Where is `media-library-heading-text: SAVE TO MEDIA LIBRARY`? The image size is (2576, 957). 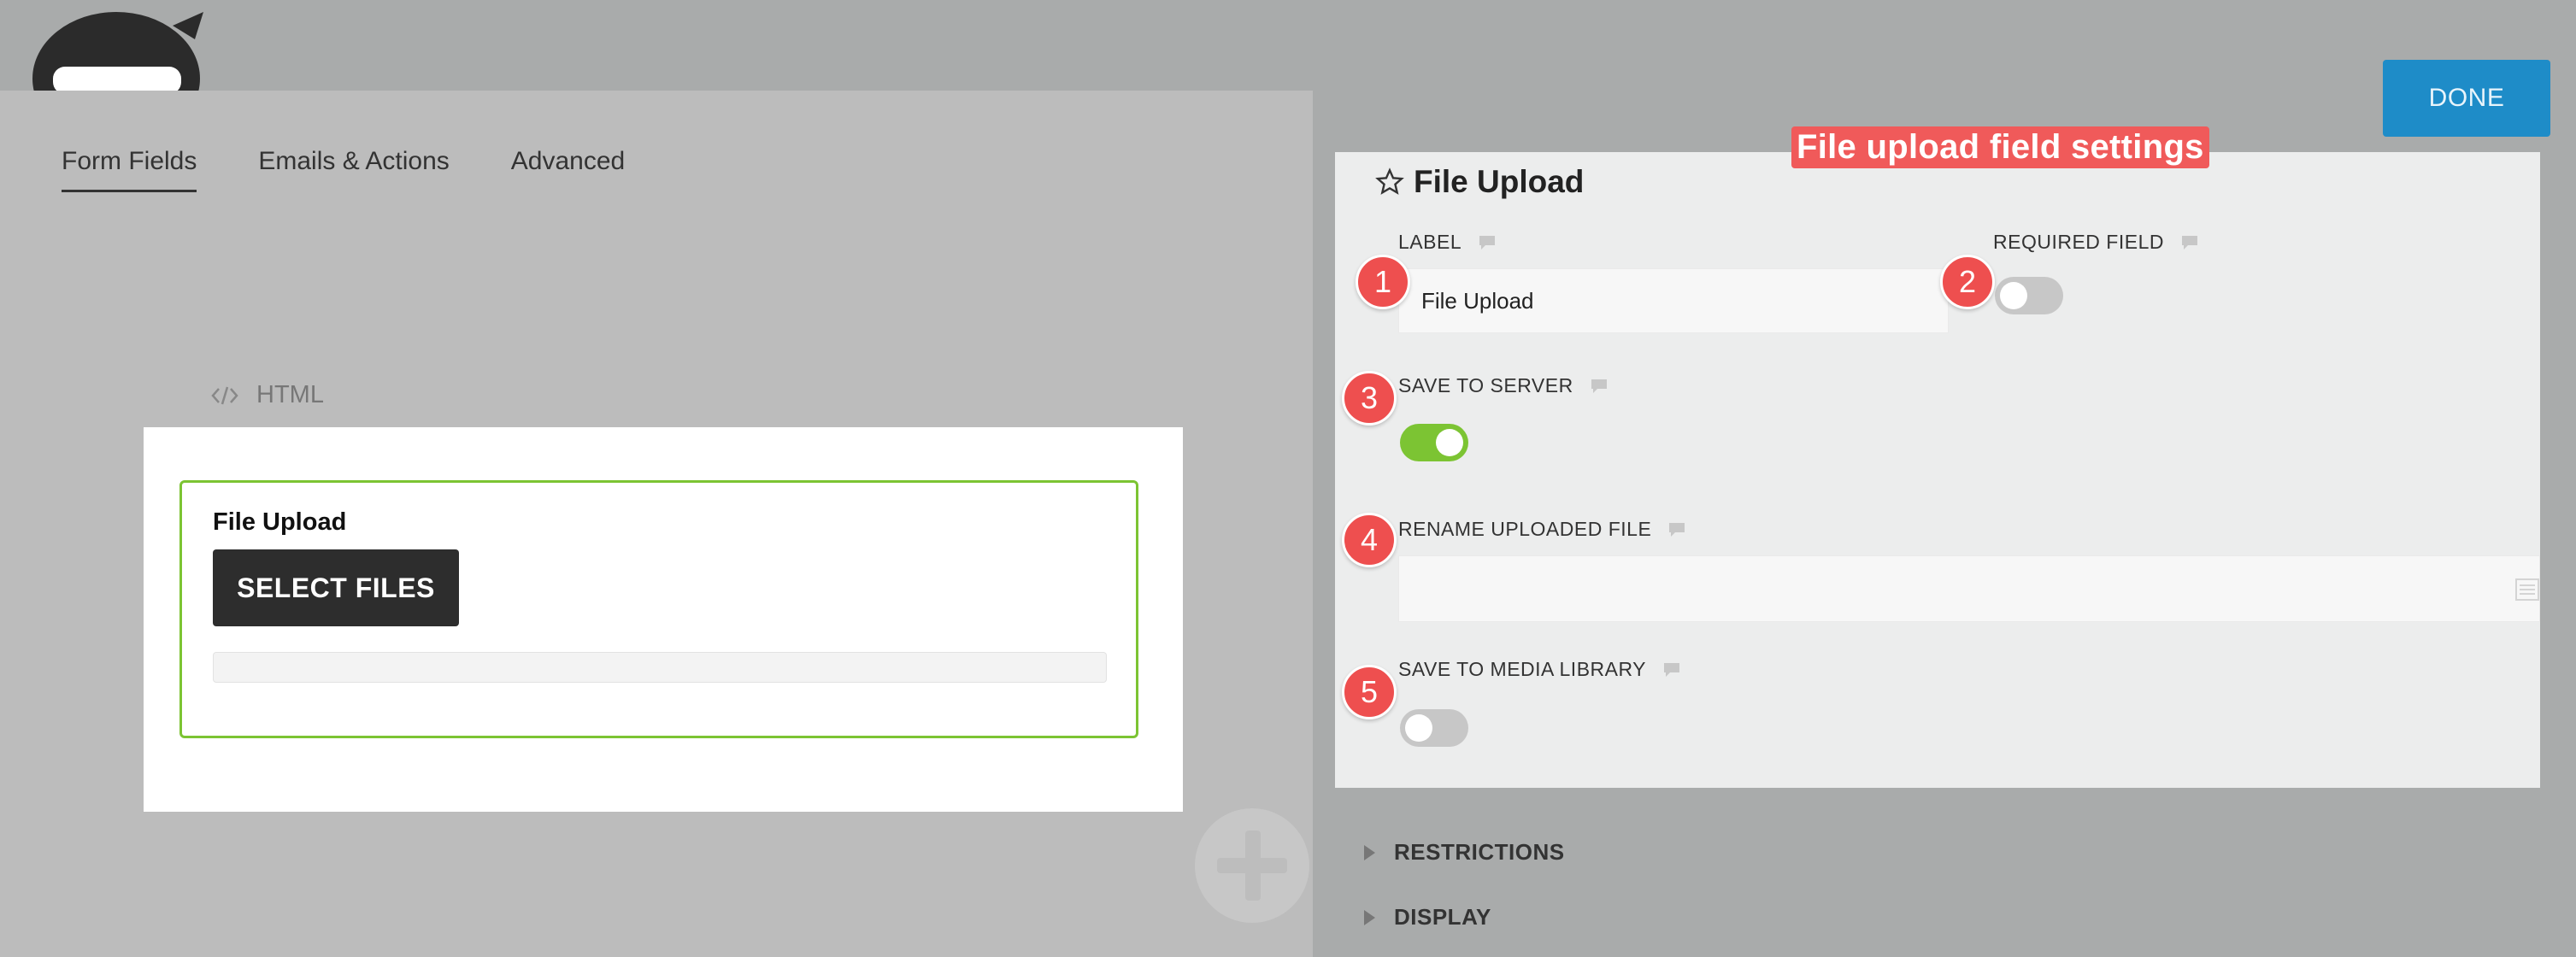
media-library-heading-text: SAVE TO MEDIA LIBRARY is located at coordinates (1522, 669).